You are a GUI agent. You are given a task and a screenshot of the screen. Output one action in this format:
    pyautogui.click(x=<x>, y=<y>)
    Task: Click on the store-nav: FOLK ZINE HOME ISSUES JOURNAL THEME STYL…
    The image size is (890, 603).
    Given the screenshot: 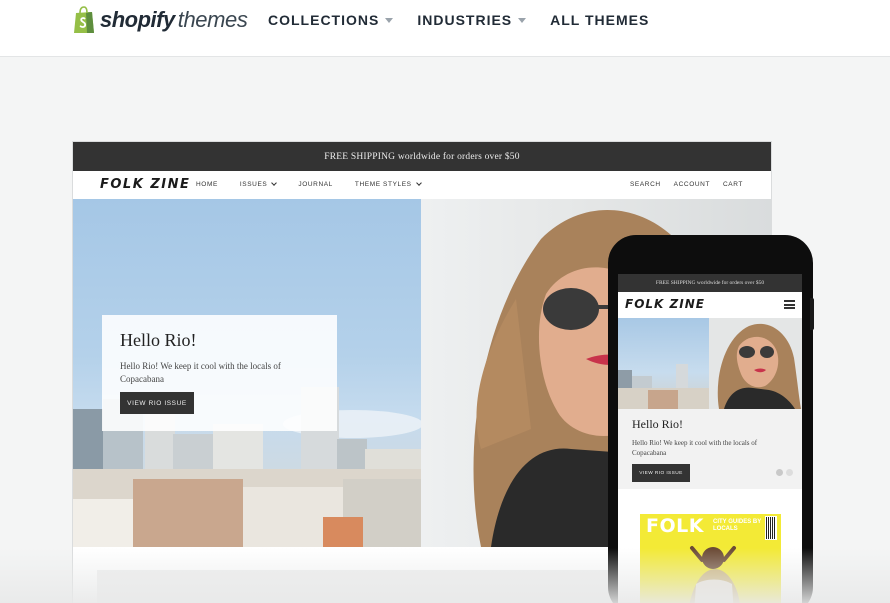 What is the action you would take?
    pyautogui.click(x=422, y=185)
    